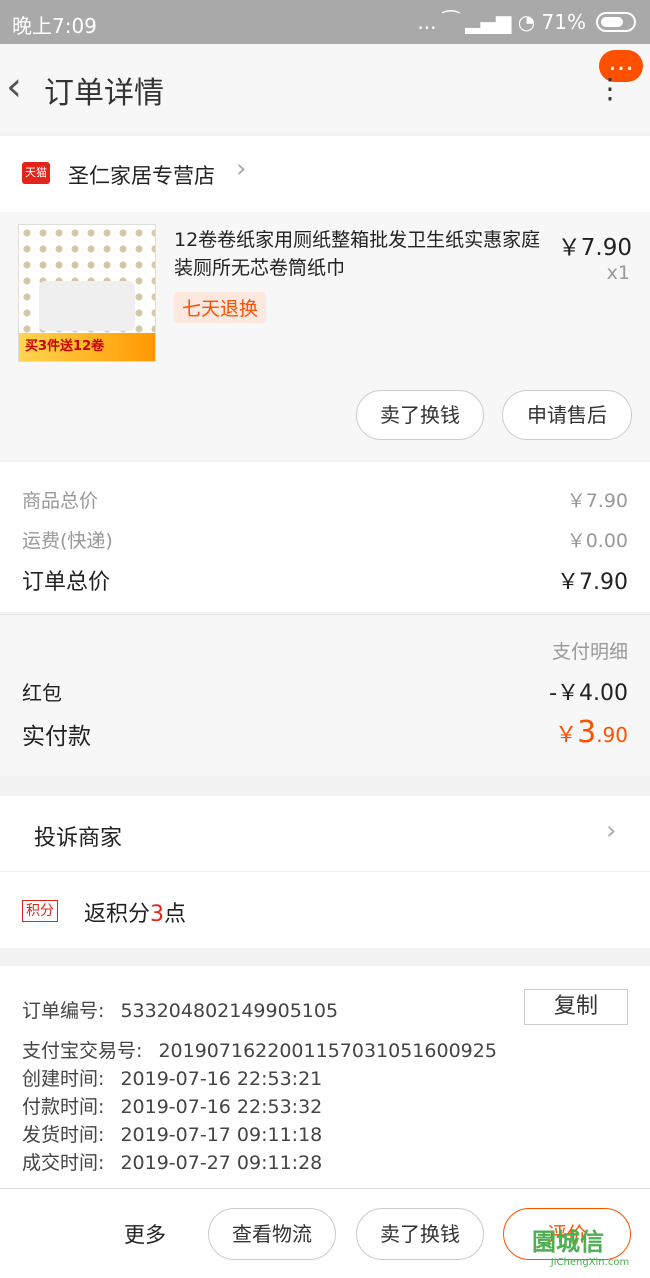  Describe the element at coordinates (63, 1163) in the screenshot. I see `done-time-label: 成交时间:` at that location.